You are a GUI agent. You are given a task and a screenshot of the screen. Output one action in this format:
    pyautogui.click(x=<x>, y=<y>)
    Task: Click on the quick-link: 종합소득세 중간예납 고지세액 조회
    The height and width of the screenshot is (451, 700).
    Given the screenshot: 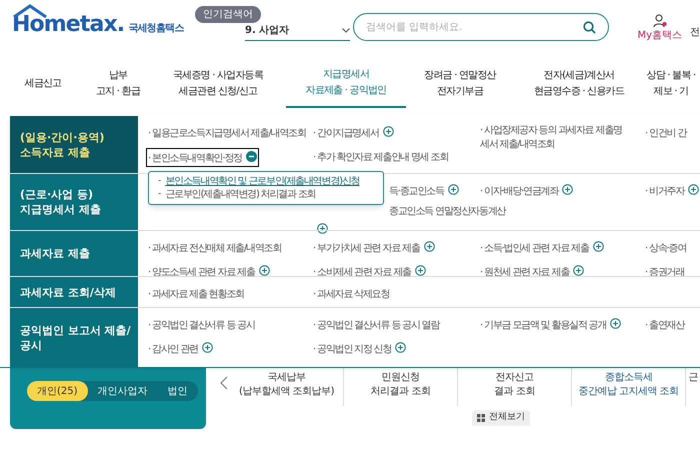 What is the action you would take?
    pyautogui.click(x=629, y=387)
    